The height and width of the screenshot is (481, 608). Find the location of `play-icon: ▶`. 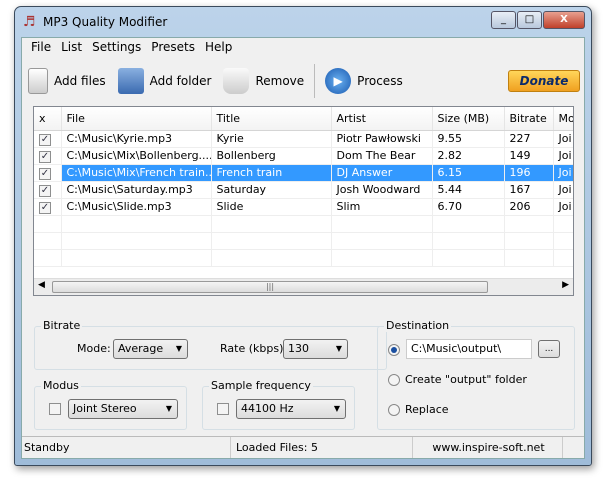

play-icon: ▶ is located at coordinates (338, 81).